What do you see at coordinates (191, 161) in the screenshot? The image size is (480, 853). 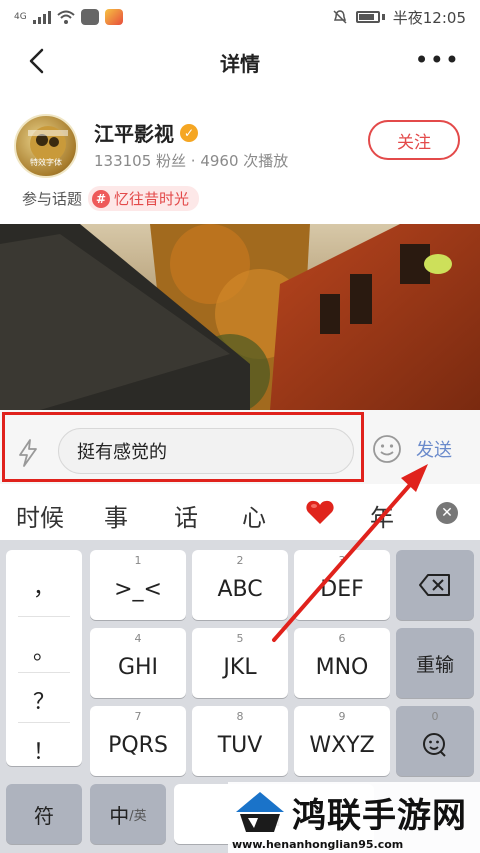 I see `author-stats: 133105 粉丝 · 4960 次播放` at bounding box center [191, 161].